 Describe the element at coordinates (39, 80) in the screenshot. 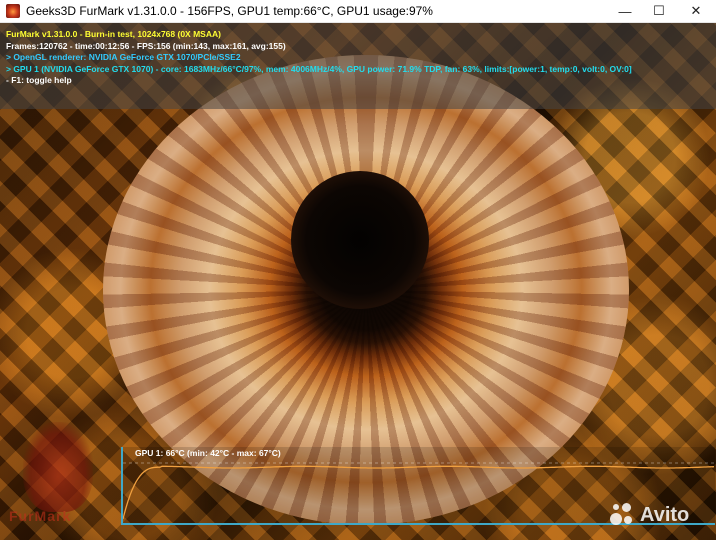

I see `hud-help-hint: - F1: toggle help` at that location.